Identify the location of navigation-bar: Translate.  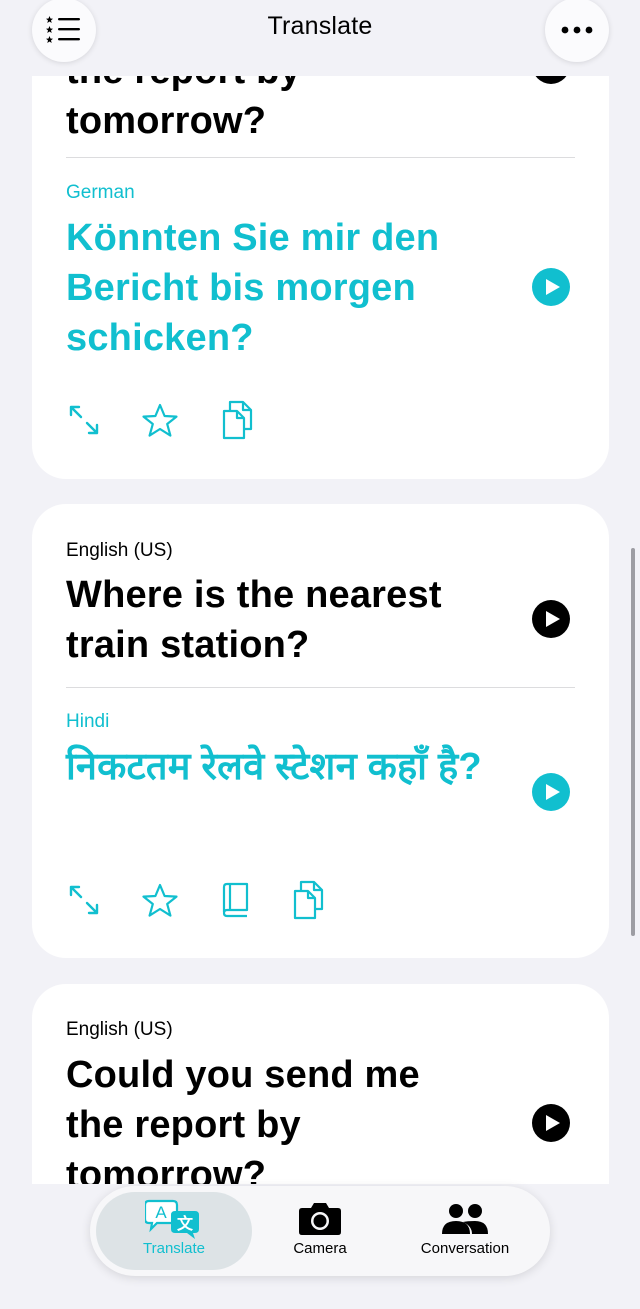
(320, 38).